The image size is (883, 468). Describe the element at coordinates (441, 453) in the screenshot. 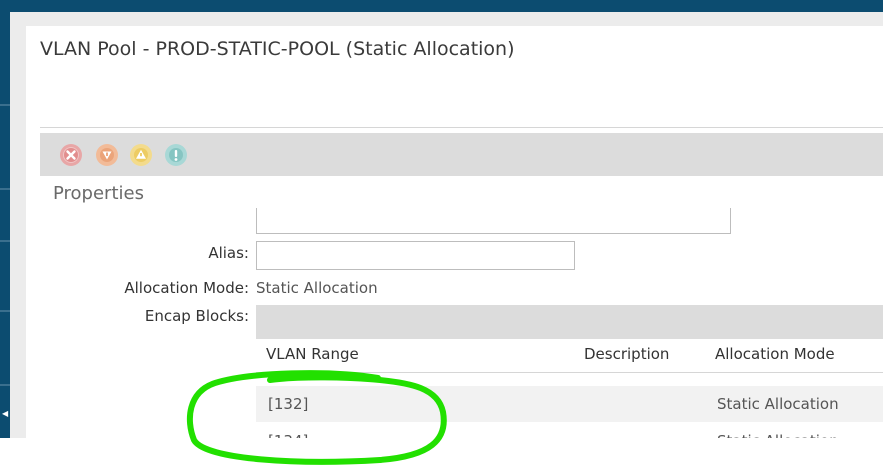

I see `bottom-margin` at that location.